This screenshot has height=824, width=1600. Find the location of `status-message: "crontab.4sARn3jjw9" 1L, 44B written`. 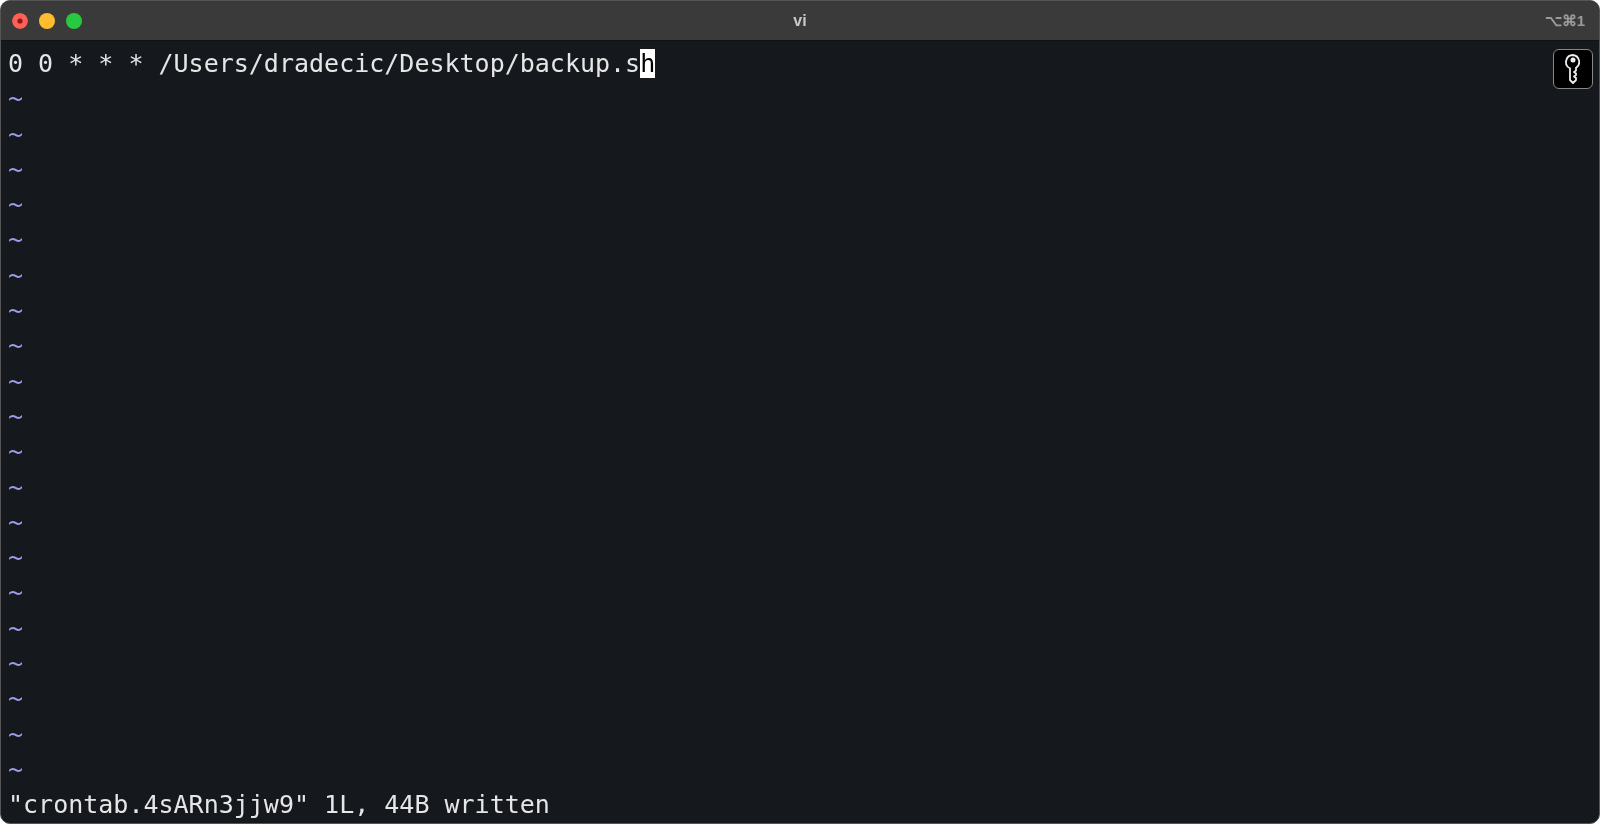

status-message: "crontab.4sARn3jjw9" 1L, 44B written is located at coordinates (279, 805).